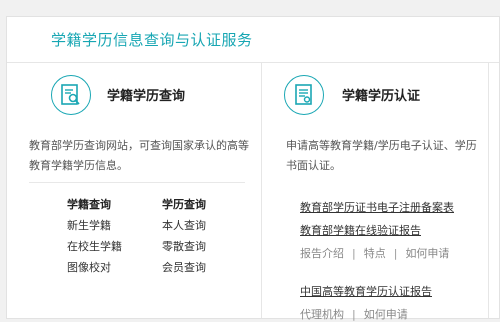 The image size is (500, 322). Describe the element at coordinates (202, 246) in the screenshot. I see `link-casual-query: 零散查询` at that location.